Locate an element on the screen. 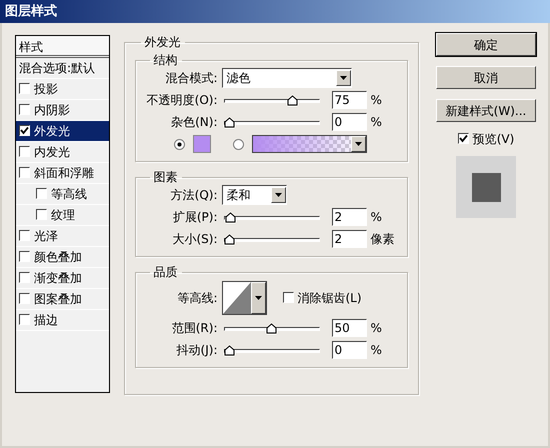 The width and height of the screenshot is (550, 448). group-title: 外发光 is located at coordinates (163, 42).